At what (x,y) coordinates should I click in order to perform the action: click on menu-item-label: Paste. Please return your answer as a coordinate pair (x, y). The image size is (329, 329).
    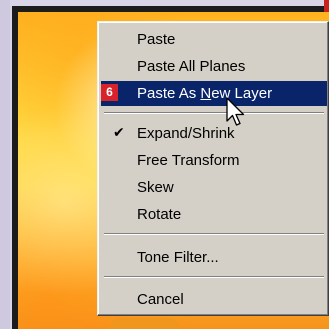
    Looking at the image, I should click on (156, 39).